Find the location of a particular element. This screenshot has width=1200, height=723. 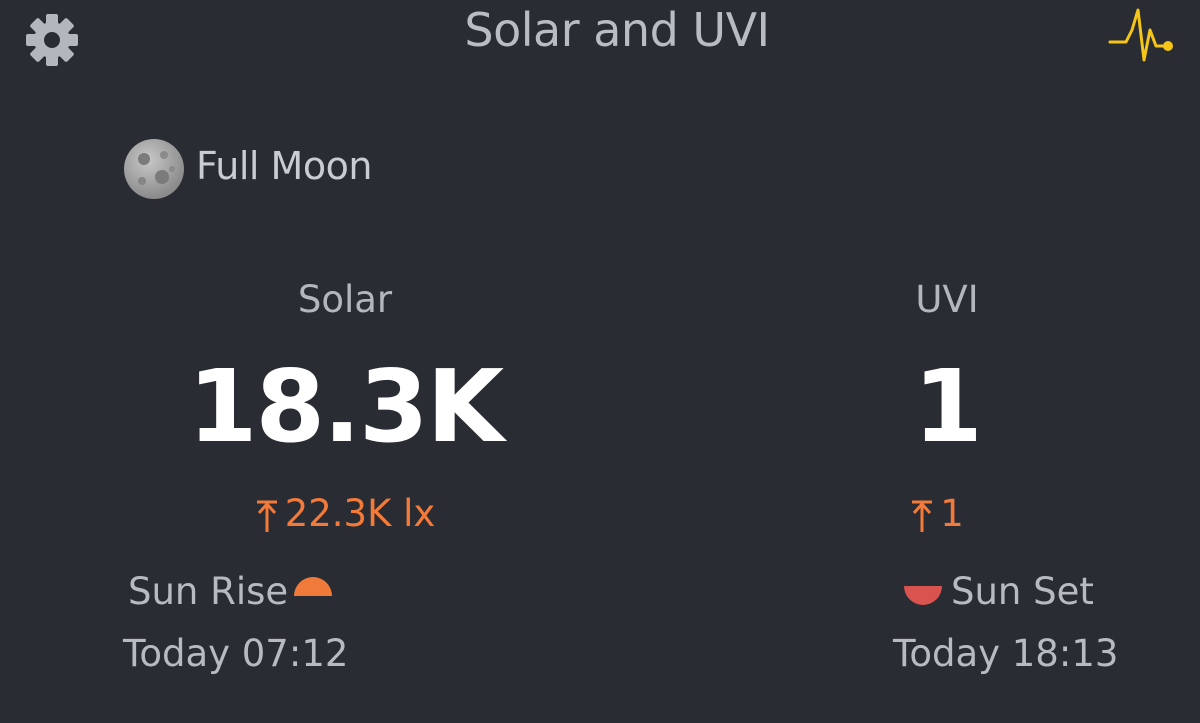

full-moon-icon is located at coordinates (154, 169).